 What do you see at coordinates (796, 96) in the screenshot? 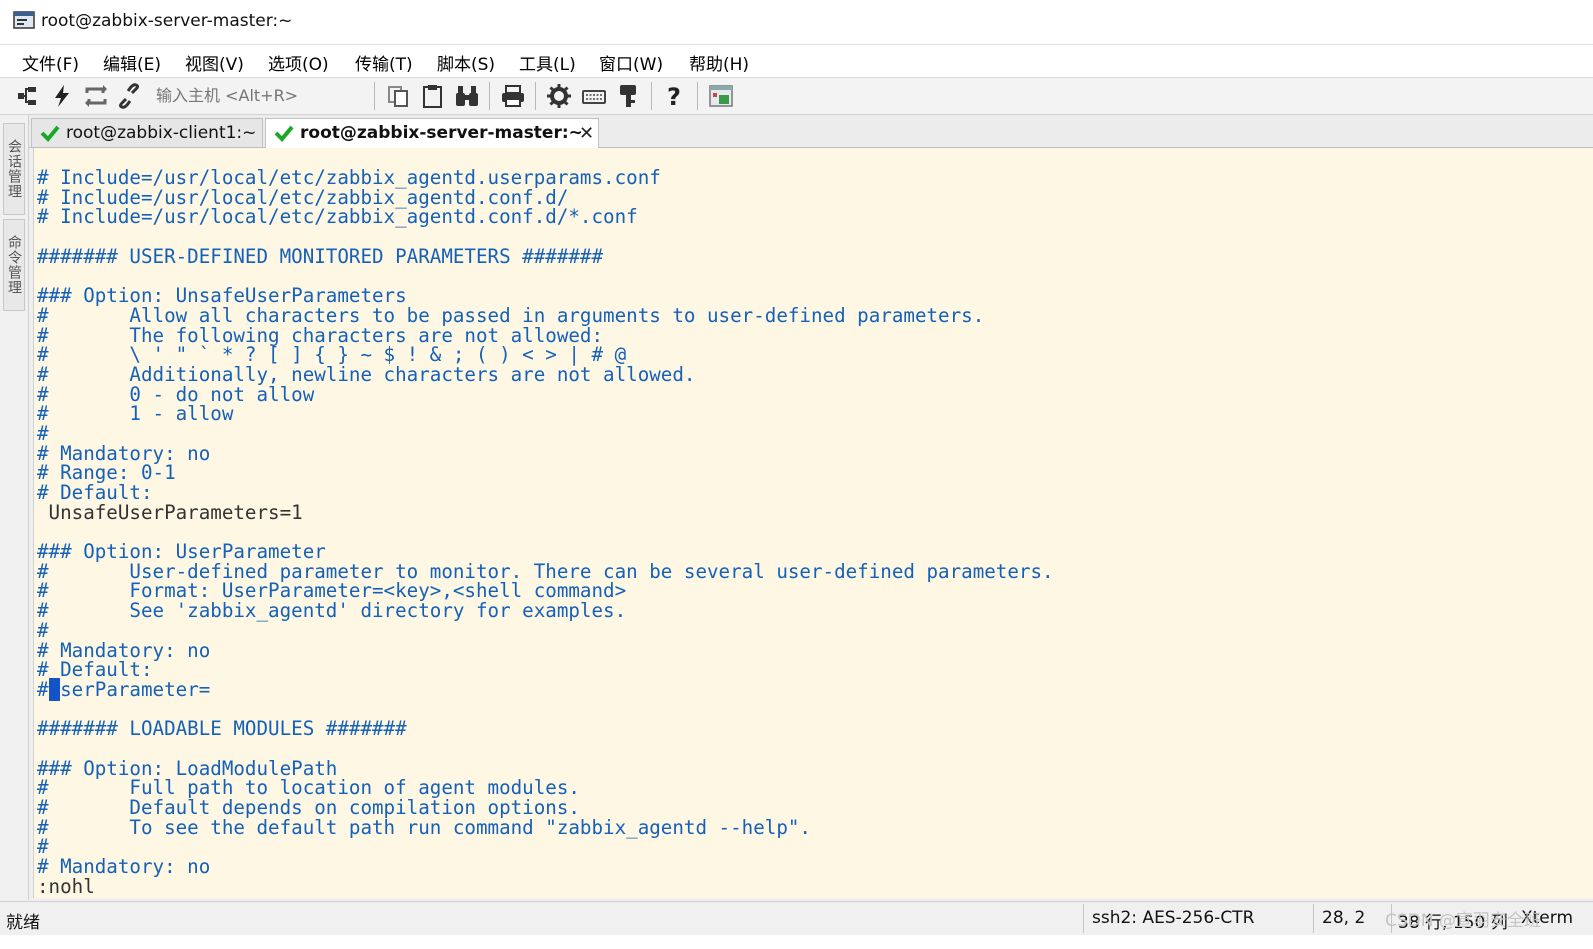
I see `toolbar: ?` at bounding box center [796, 96].